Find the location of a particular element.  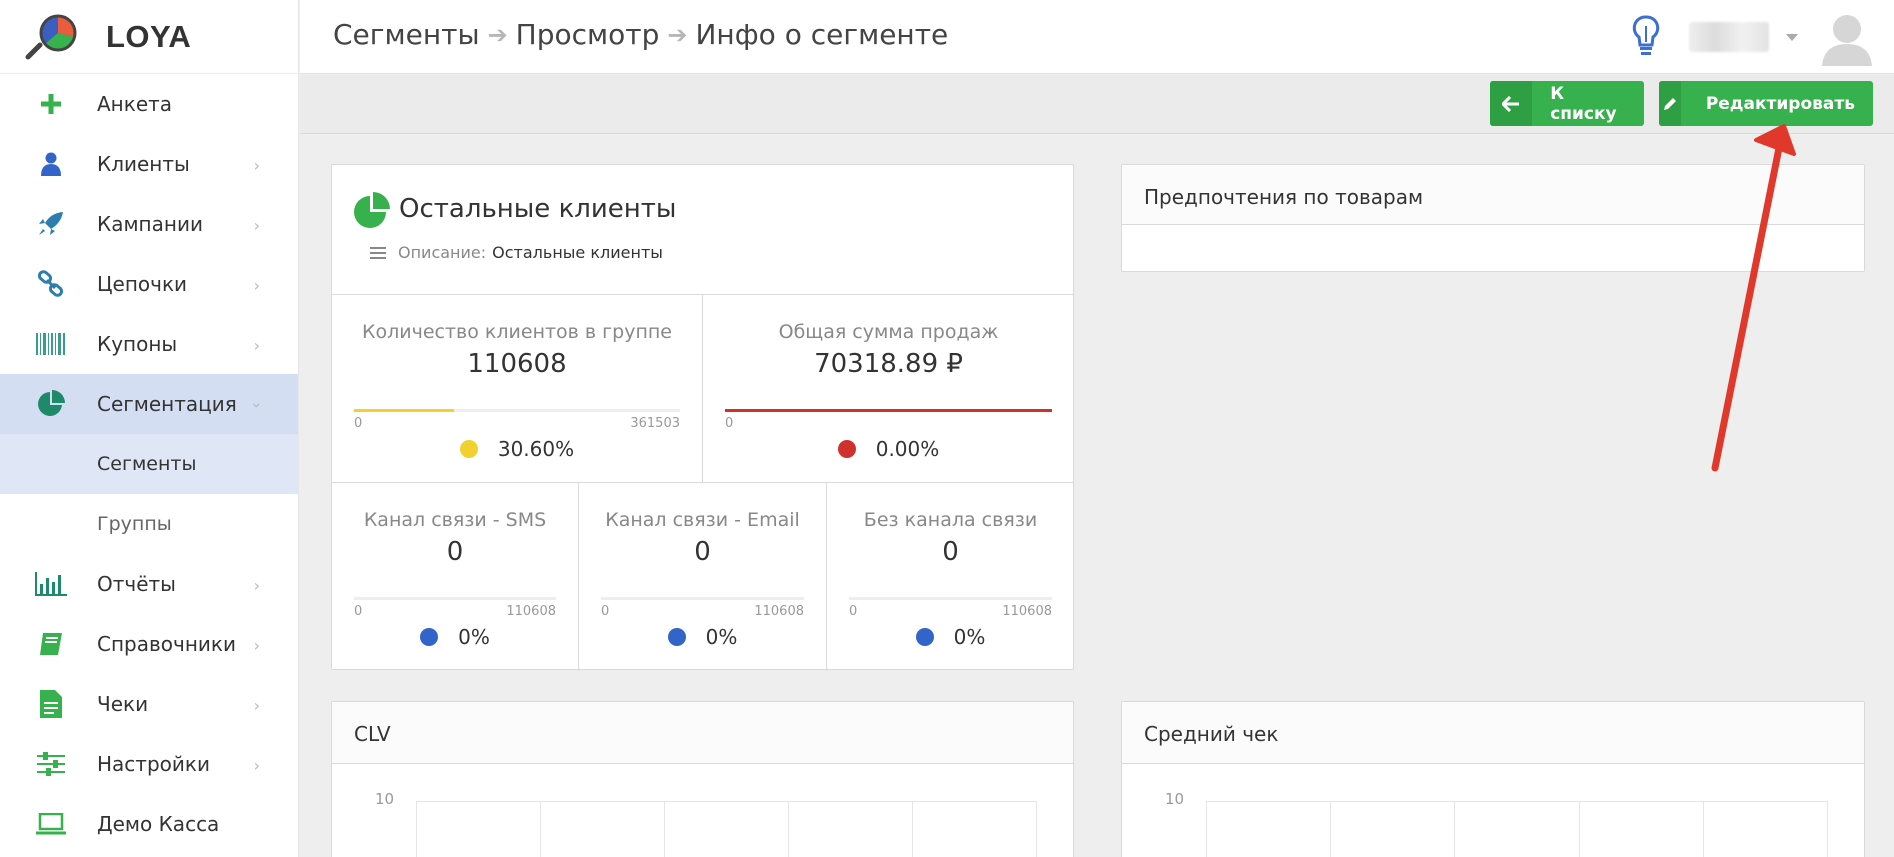

sidebar-item-label: Демо Касса is located at coordinates (158, 824).